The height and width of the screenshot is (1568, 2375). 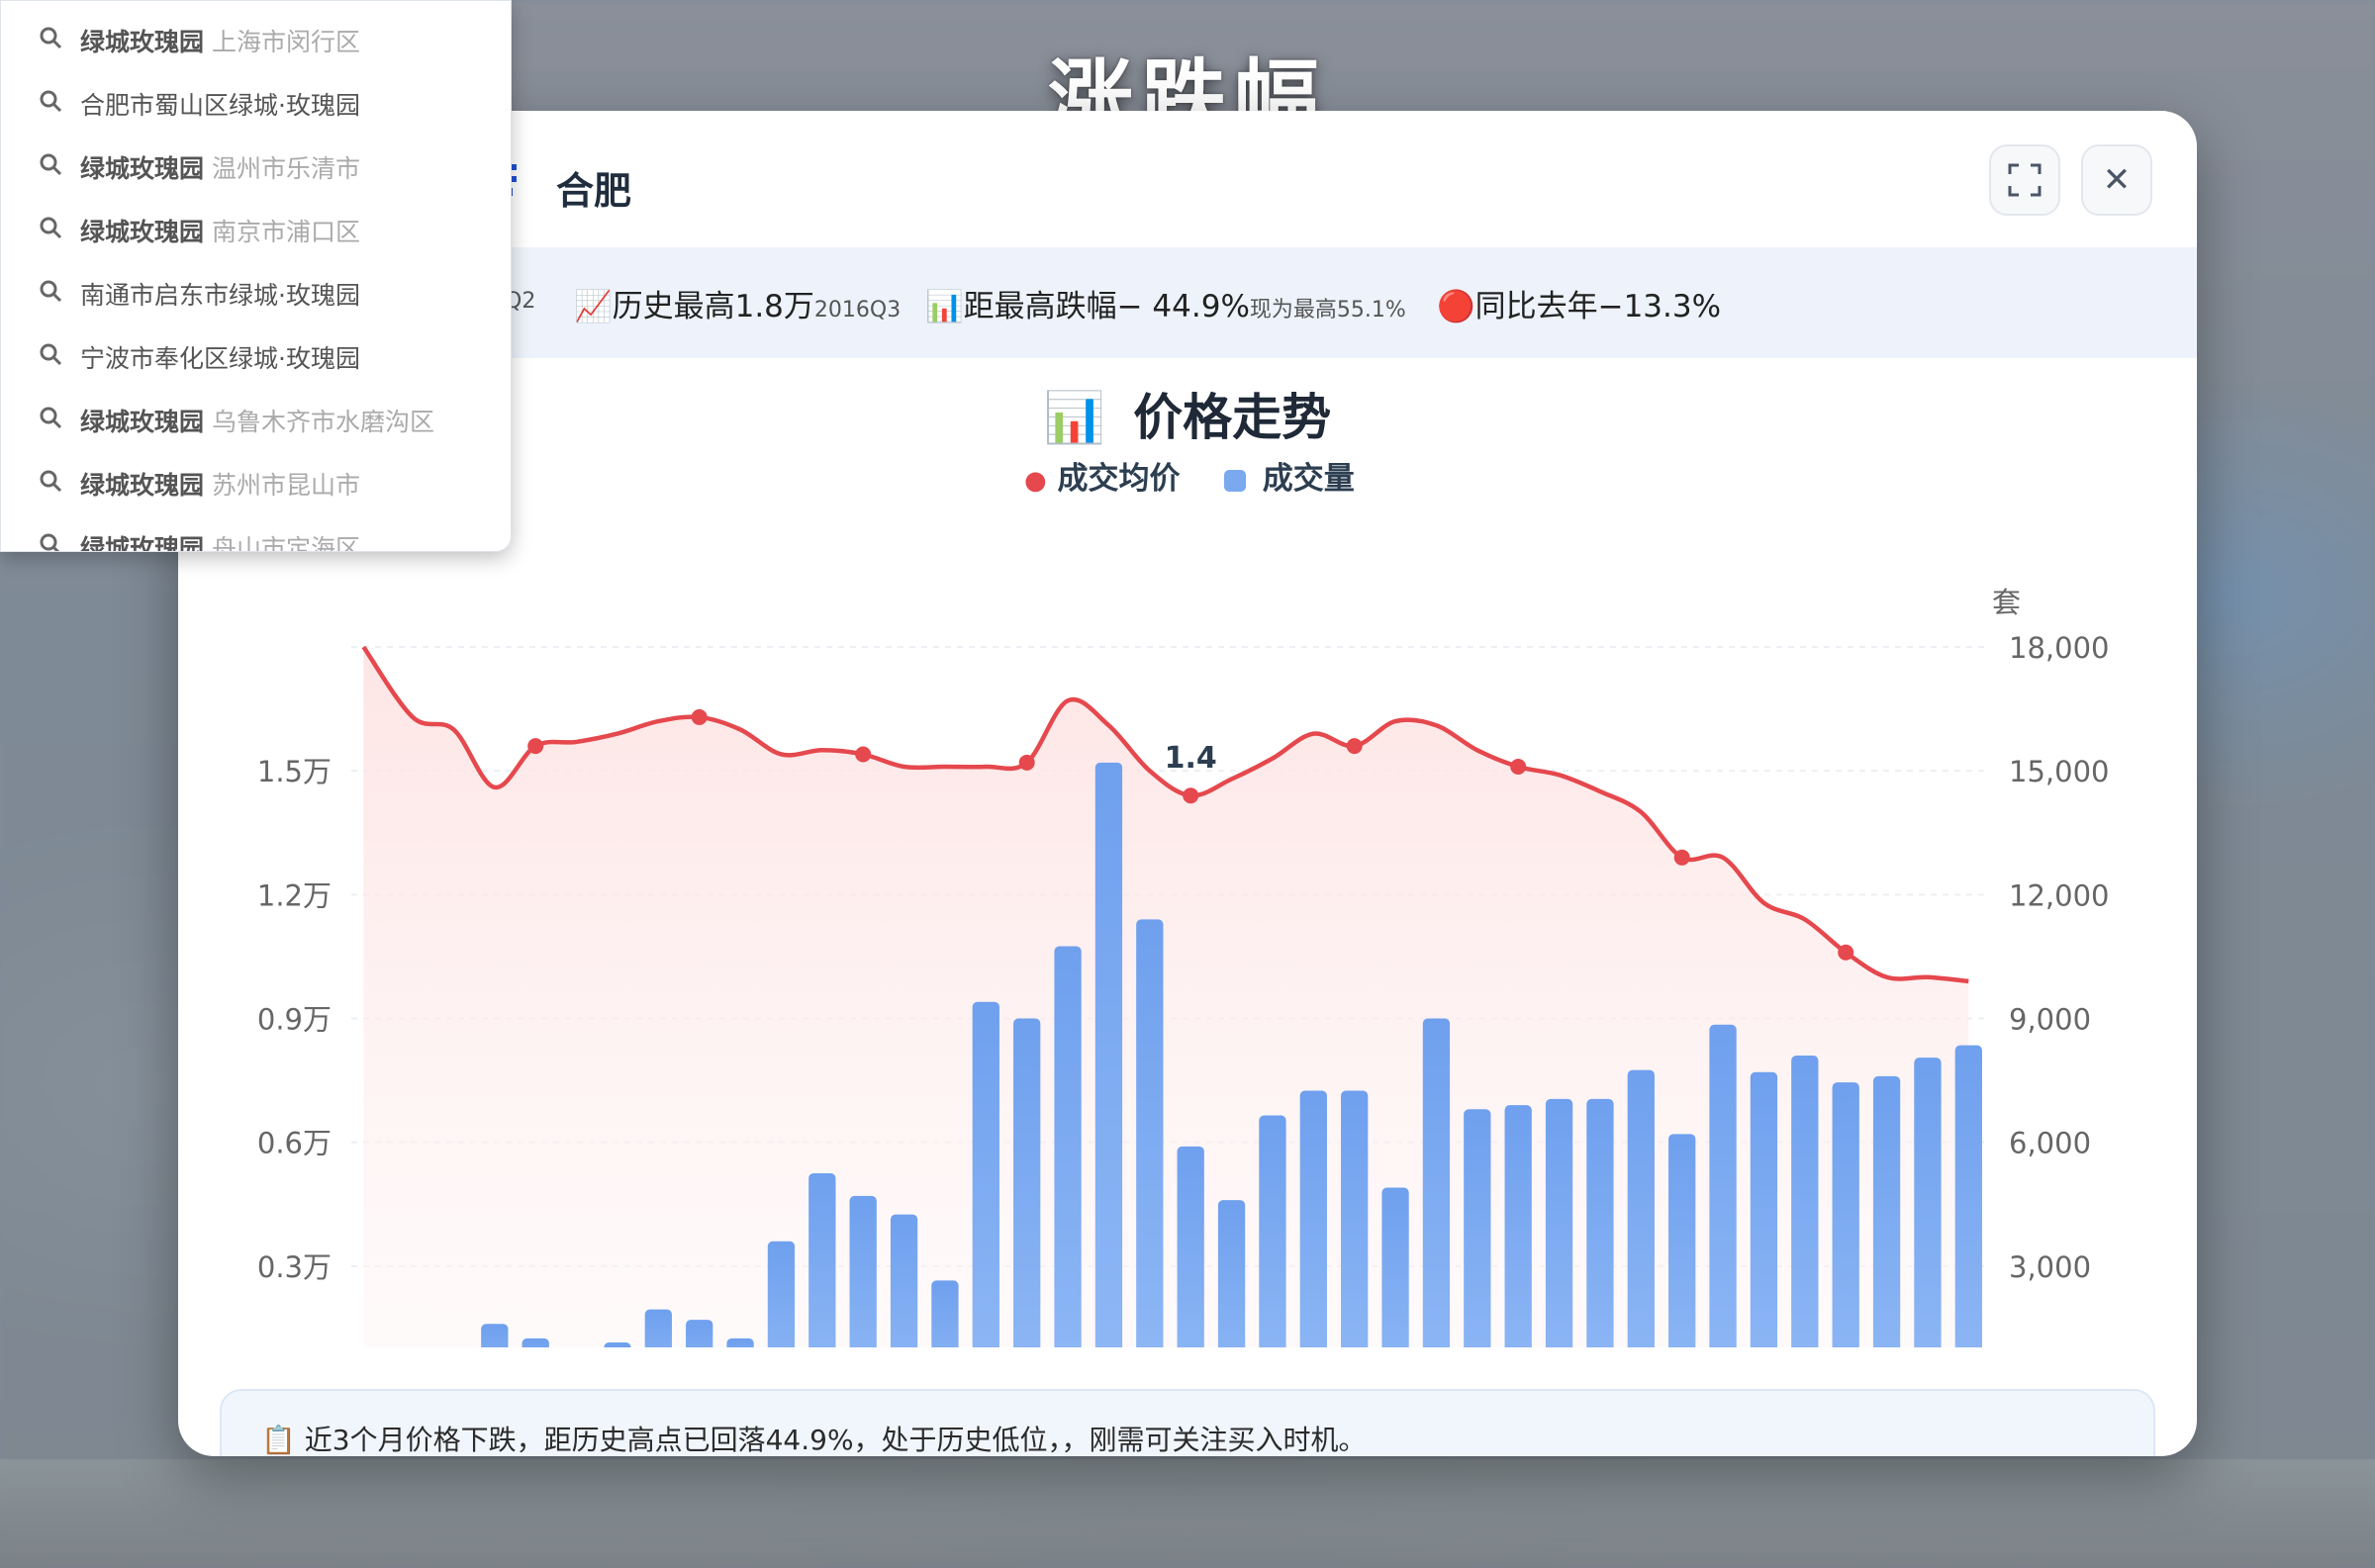 I want to click on right-axis-tick: 18,000, so click(x=2059, y=648).